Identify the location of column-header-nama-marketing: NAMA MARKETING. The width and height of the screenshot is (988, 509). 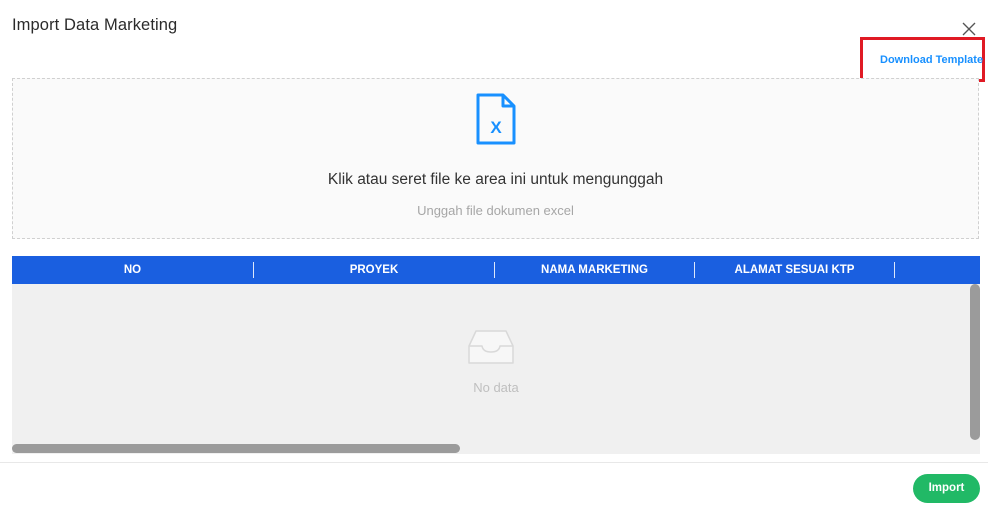
(594, 270).